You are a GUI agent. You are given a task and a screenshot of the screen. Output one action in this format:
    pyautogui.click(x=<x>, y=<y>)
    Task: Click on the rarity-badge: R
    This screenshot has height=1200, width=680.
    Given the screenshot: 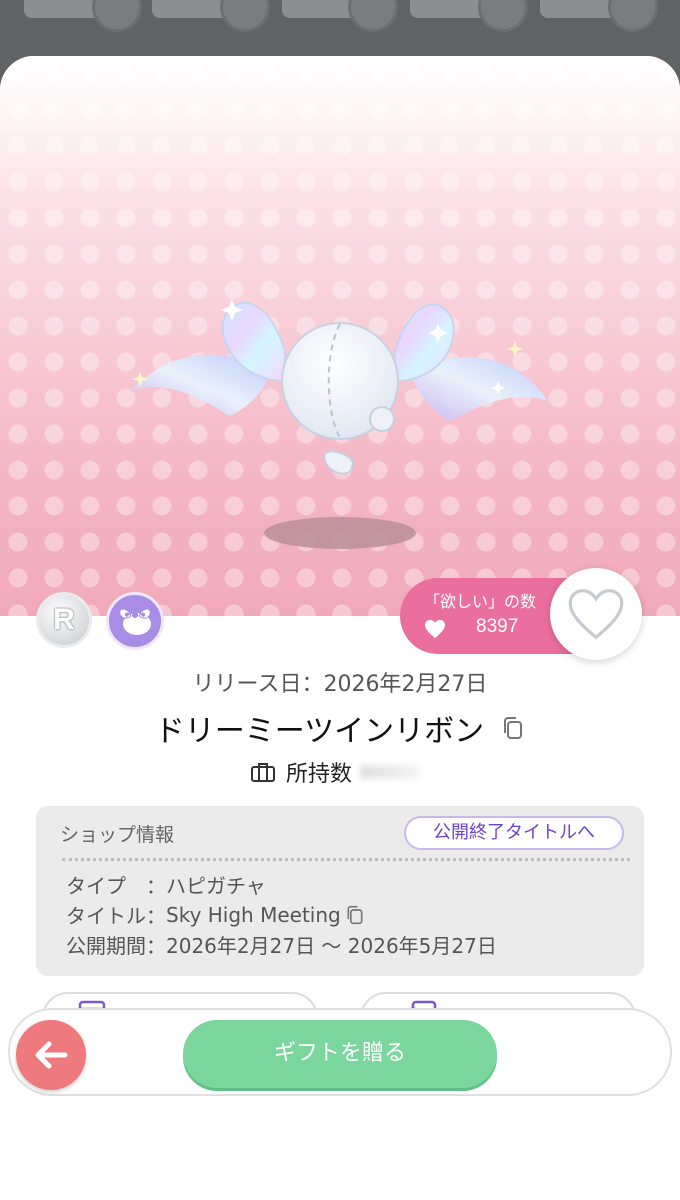 What is the action you would take?
    pyautogui.click(x=64, y=620)
    